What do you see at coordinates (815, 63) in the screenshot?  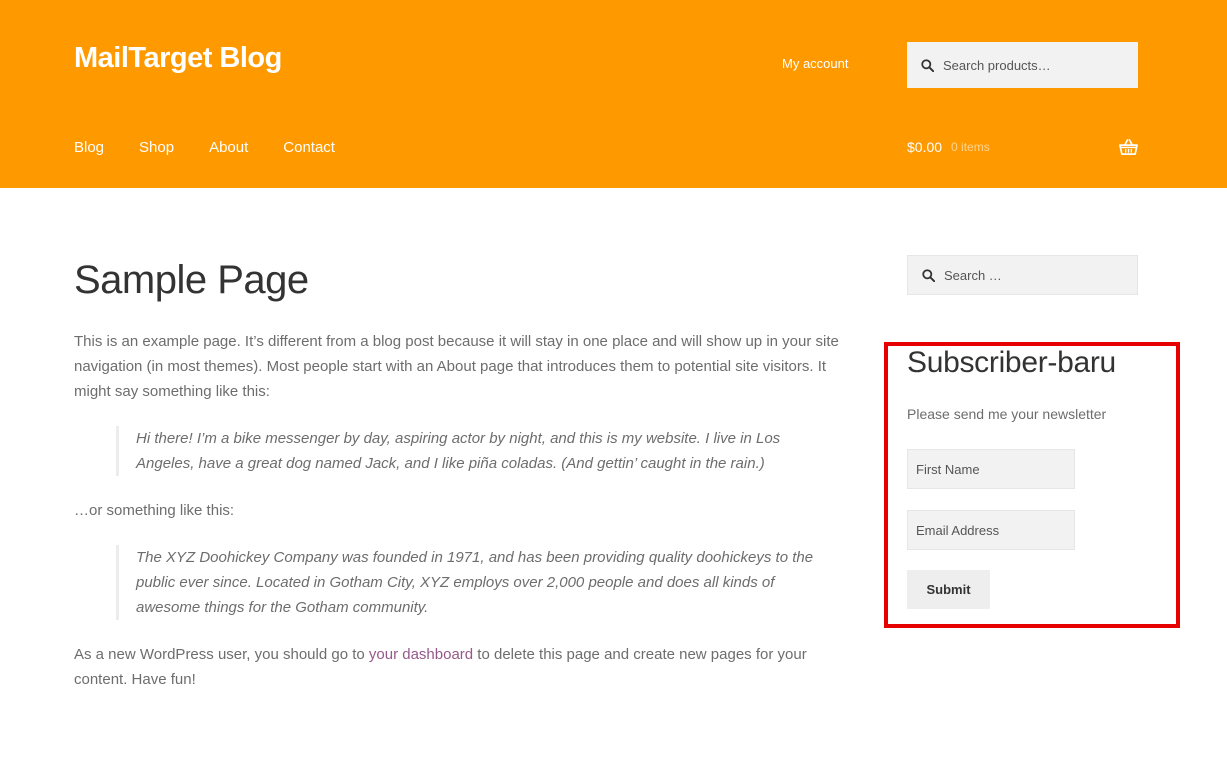 I see `my-account-link: My account` at bounding box center [815, 63].